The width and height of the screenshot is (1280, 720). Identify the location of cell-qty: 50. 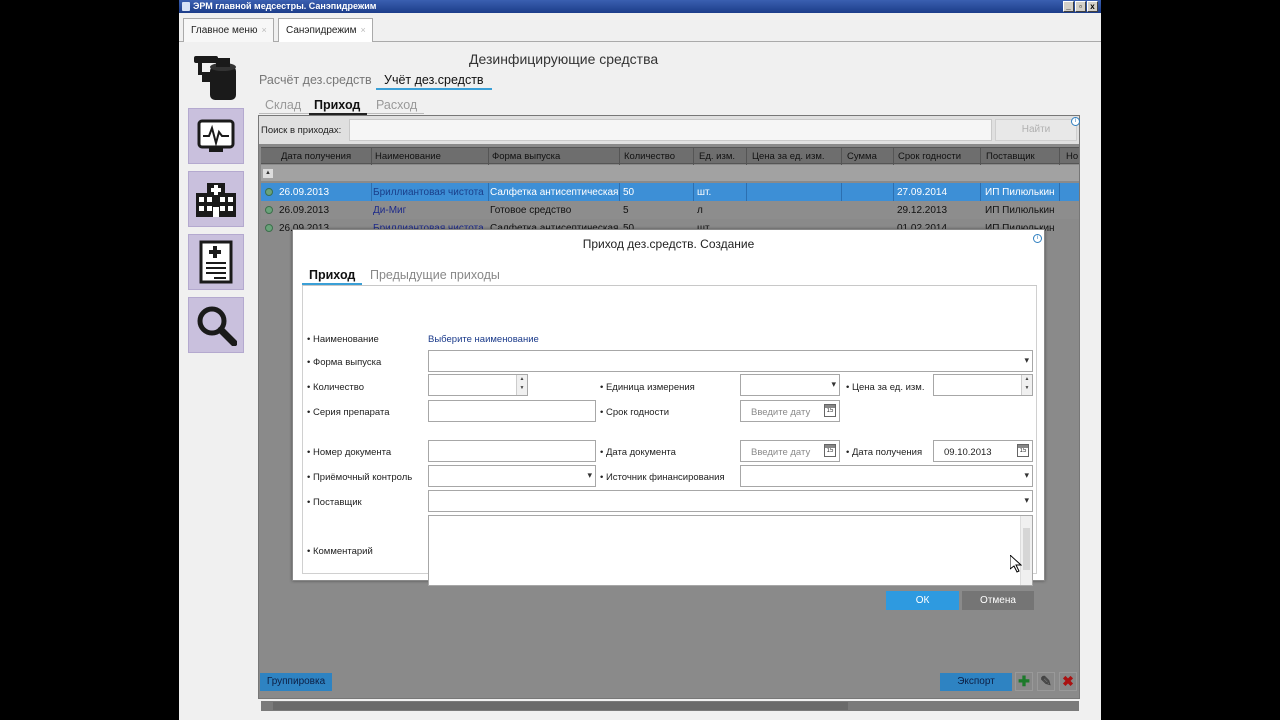
(629, 192).